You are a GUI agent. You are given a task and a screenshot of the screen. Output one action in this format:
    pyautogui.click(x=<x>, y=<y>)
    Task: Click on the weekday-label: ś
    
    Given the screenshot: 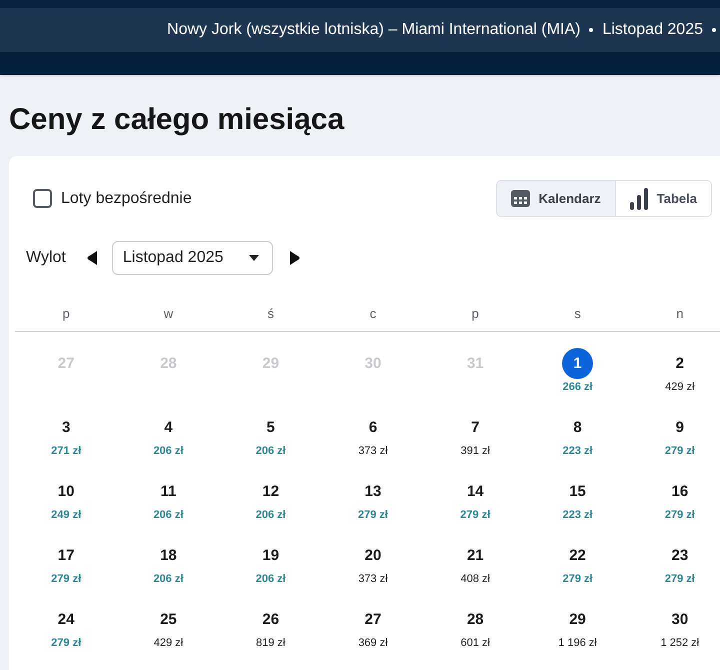 What is the action you would take?
    pyautogui.click(x=270, y=313)
    